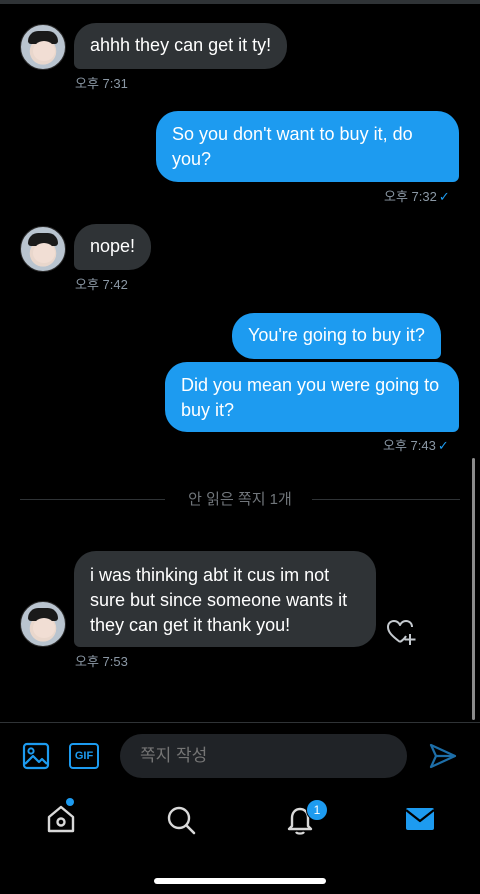 The width and height of the screenshot is (480, 894). What do you see at coordinates (240, 2) in the screenshot?
I see `top-divider` at bounding box center [240, 2].